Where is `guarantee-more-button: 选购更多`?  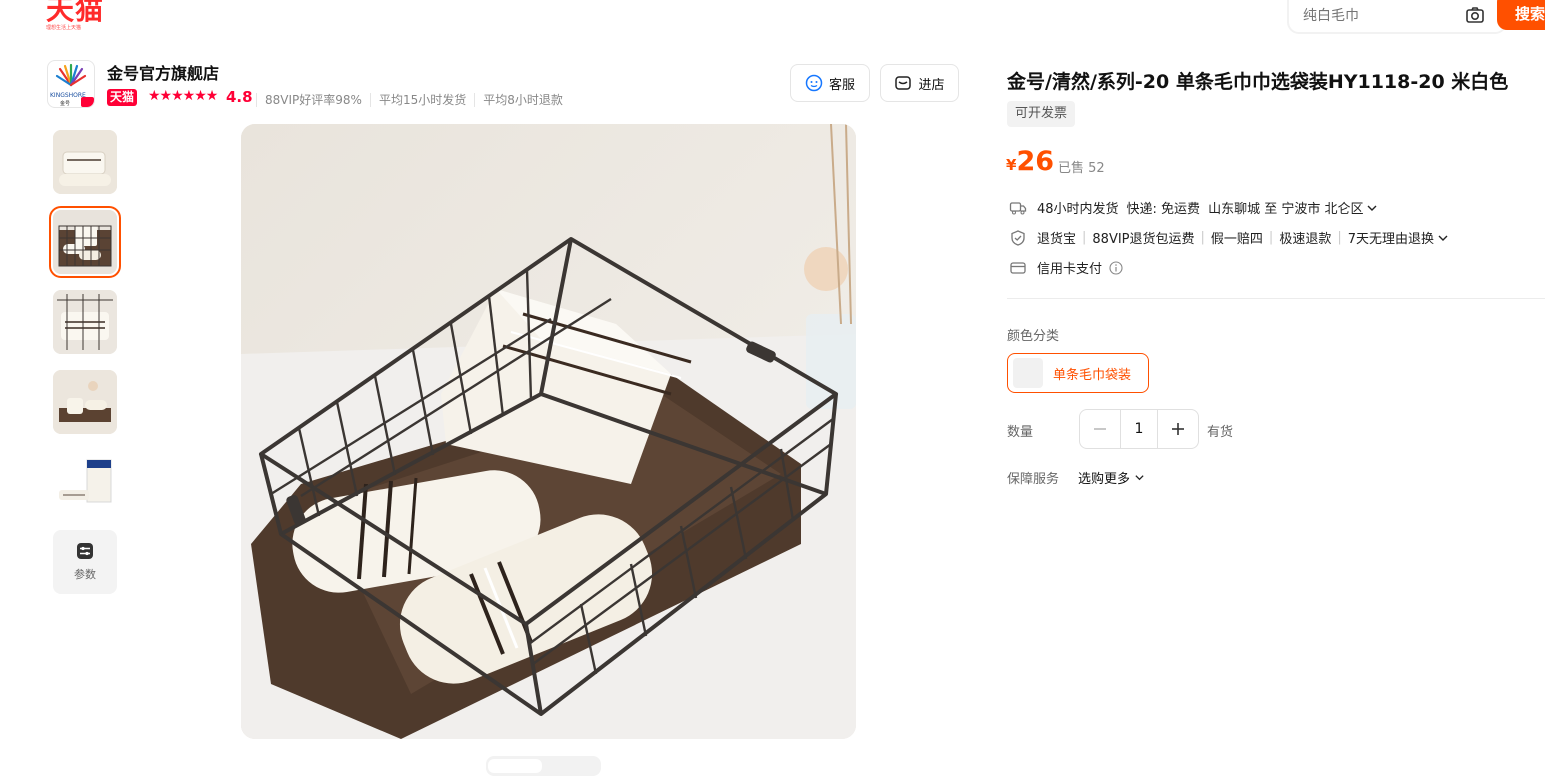 guarantee-more-button: 选购更多 is located at coordinates (1111, 477).